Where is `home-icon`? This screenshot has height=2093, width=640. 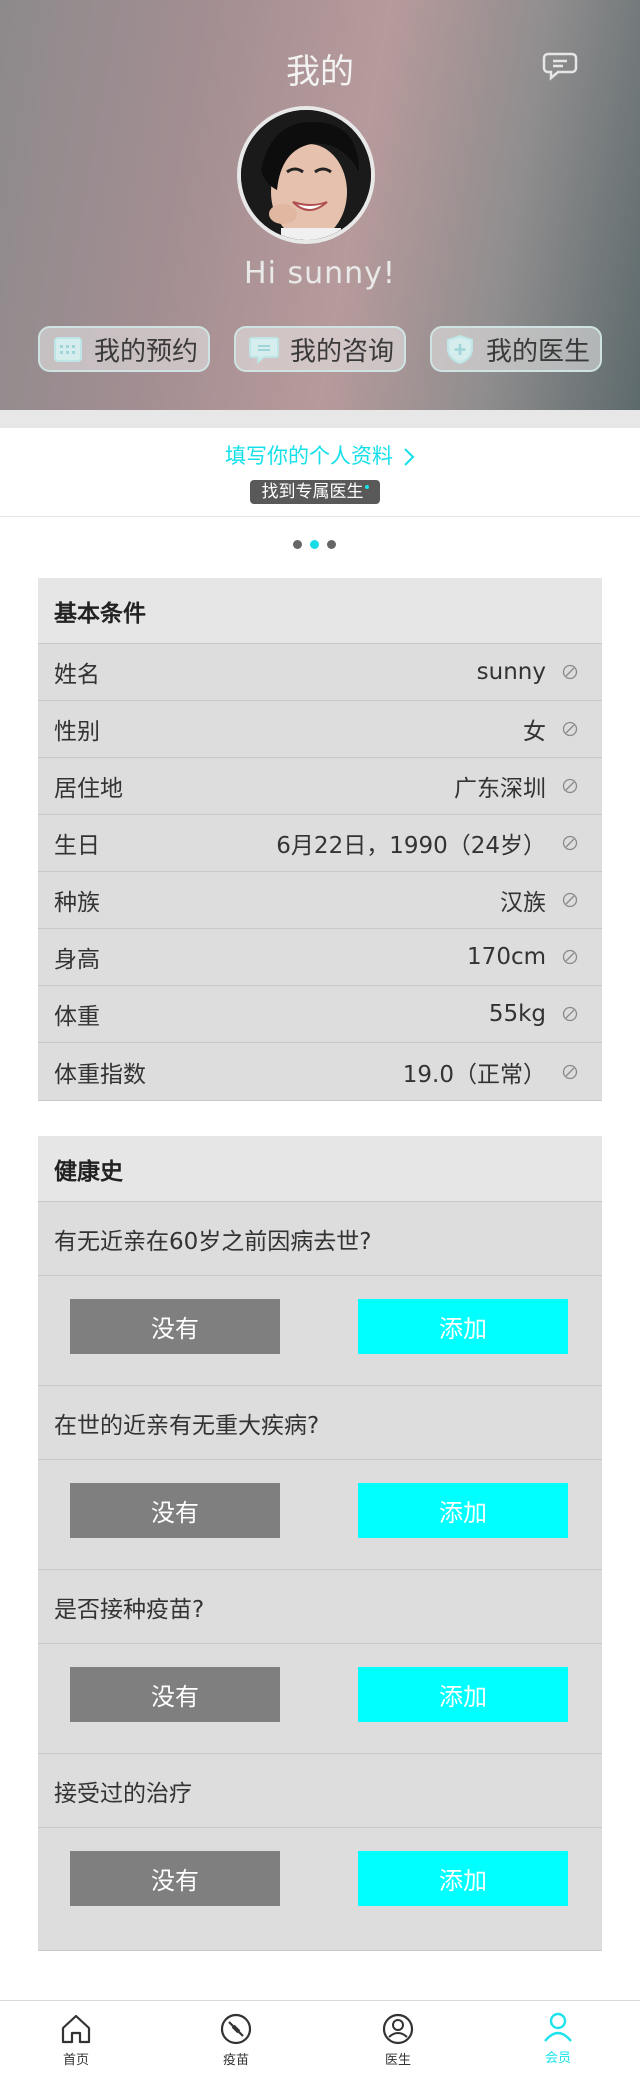
home-icon is located at coordinates (76, 2029).